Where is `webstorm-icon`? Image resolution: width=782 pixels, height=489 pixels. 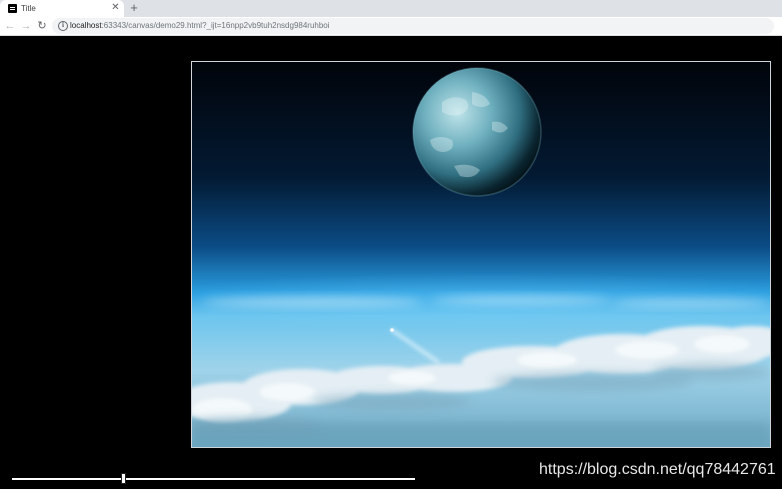
webstorm-icon is located at coordinates (12, 8).